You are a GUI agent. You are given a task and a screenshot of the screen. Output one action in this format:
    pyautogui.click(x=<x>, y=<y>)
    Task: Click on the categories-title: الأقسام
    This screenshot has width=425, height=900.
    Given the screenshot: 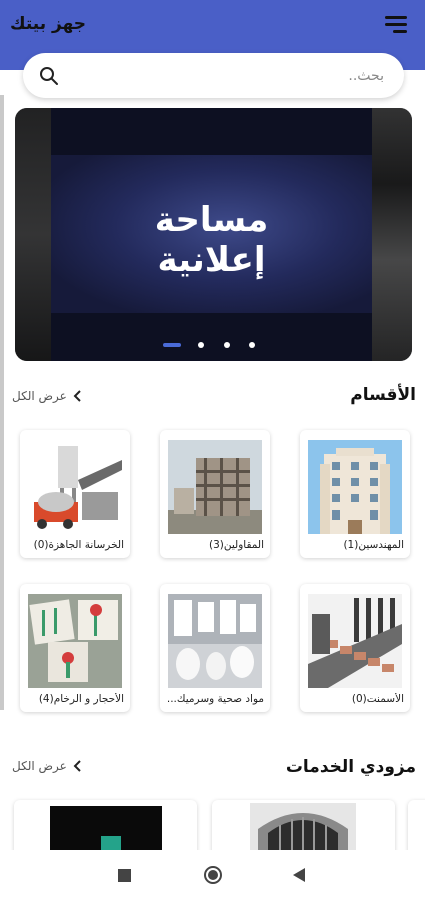 What is the action you would take?
    pyautogui.click(x=383, y=395)
    